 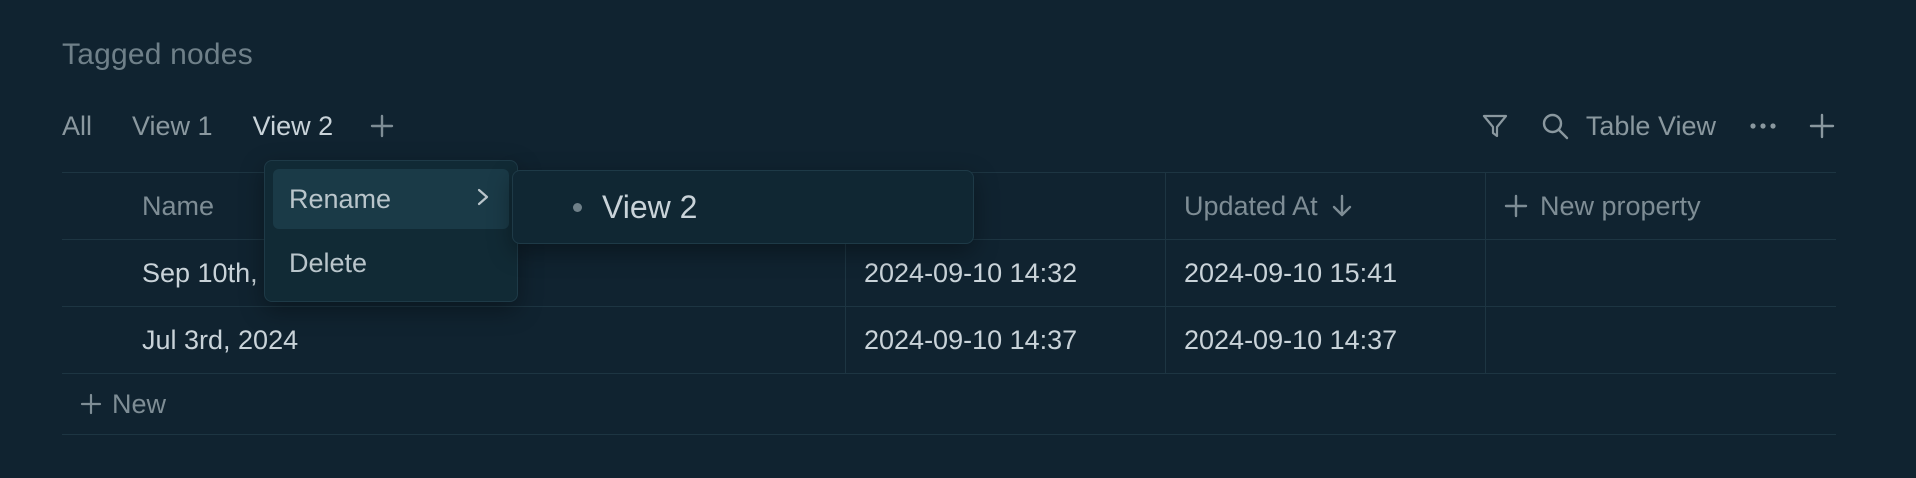 I want to click on menu-item-rename: Rename, so click(x=391, y=199).